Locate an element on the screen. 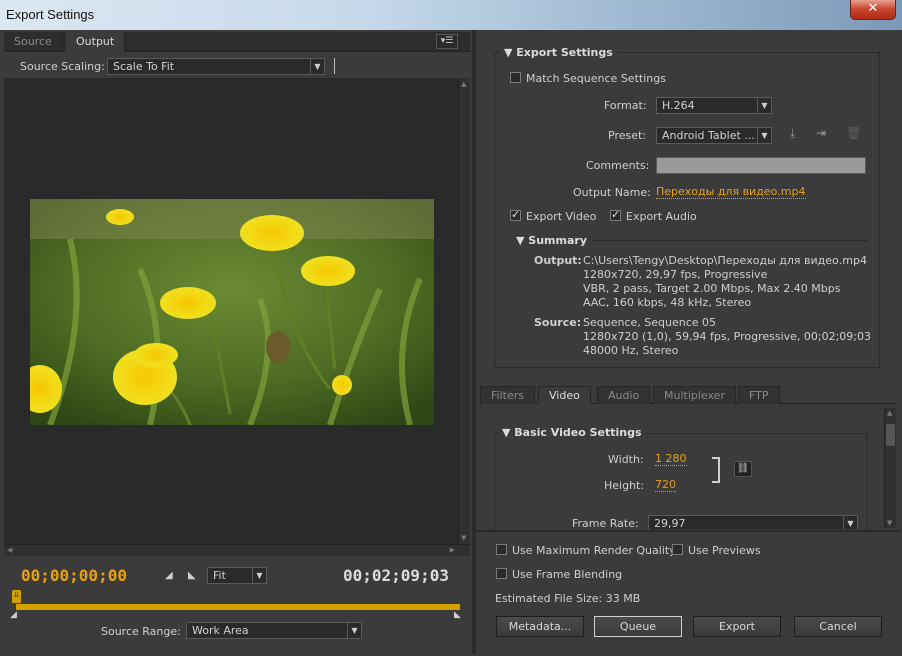 The height and width of the screenshot is (656, 902). source-scaling-dropdown: Scale To Fit ▼ is located at coordinates (216, 66).